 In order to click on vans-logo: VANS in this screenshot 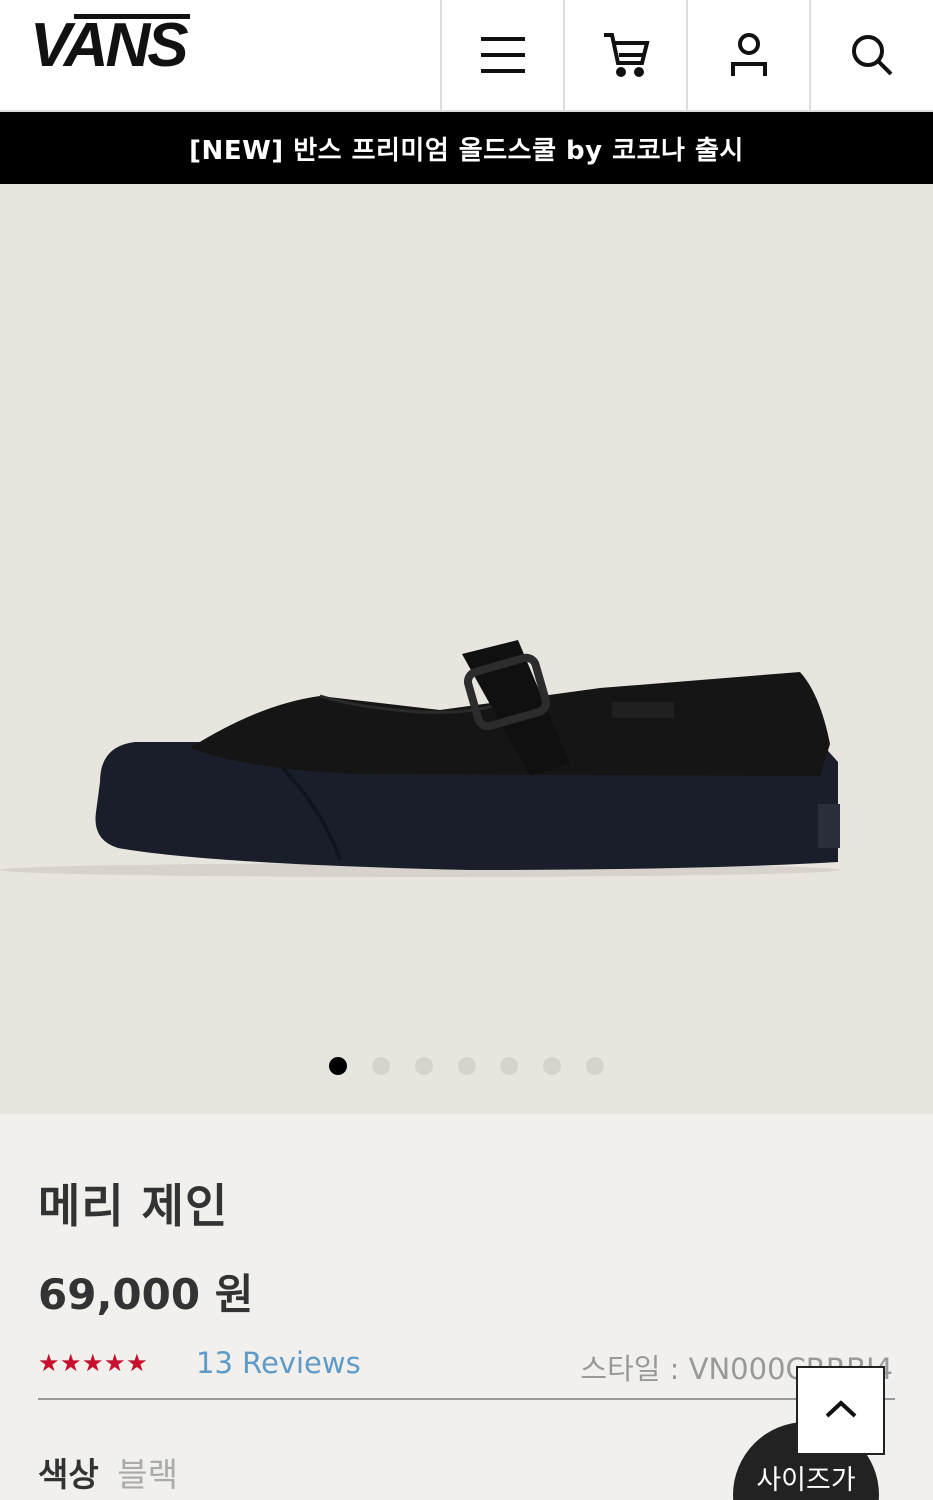, I will do `click(110, 45)`.